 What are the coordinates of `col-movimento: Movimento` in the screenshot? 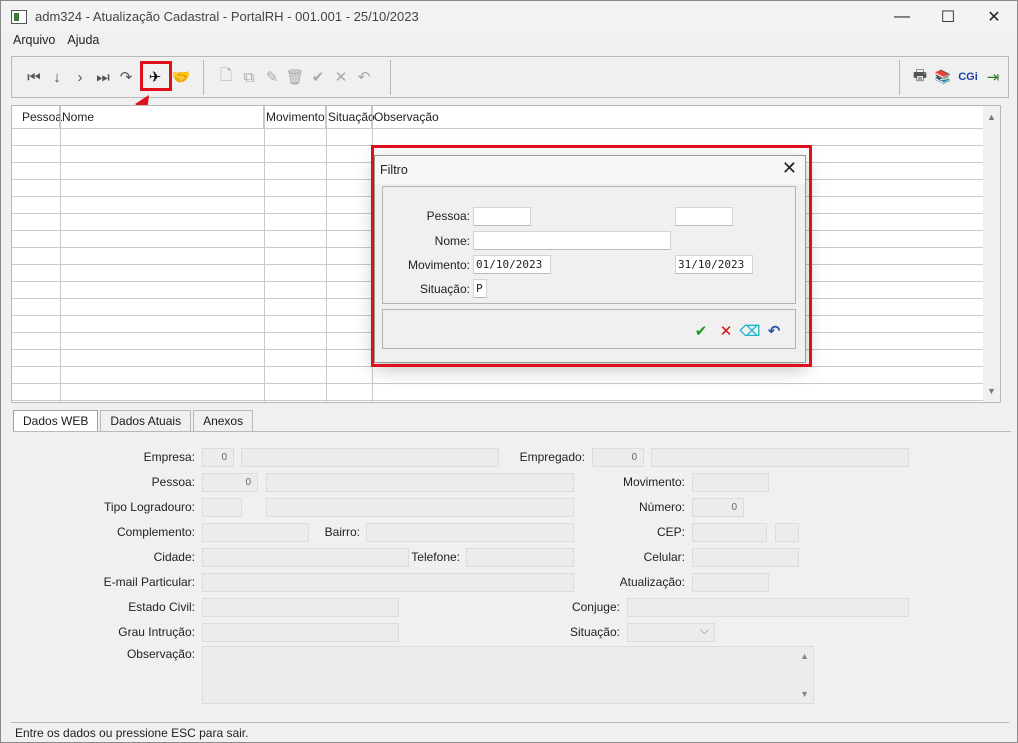 It's located at (295, 117).